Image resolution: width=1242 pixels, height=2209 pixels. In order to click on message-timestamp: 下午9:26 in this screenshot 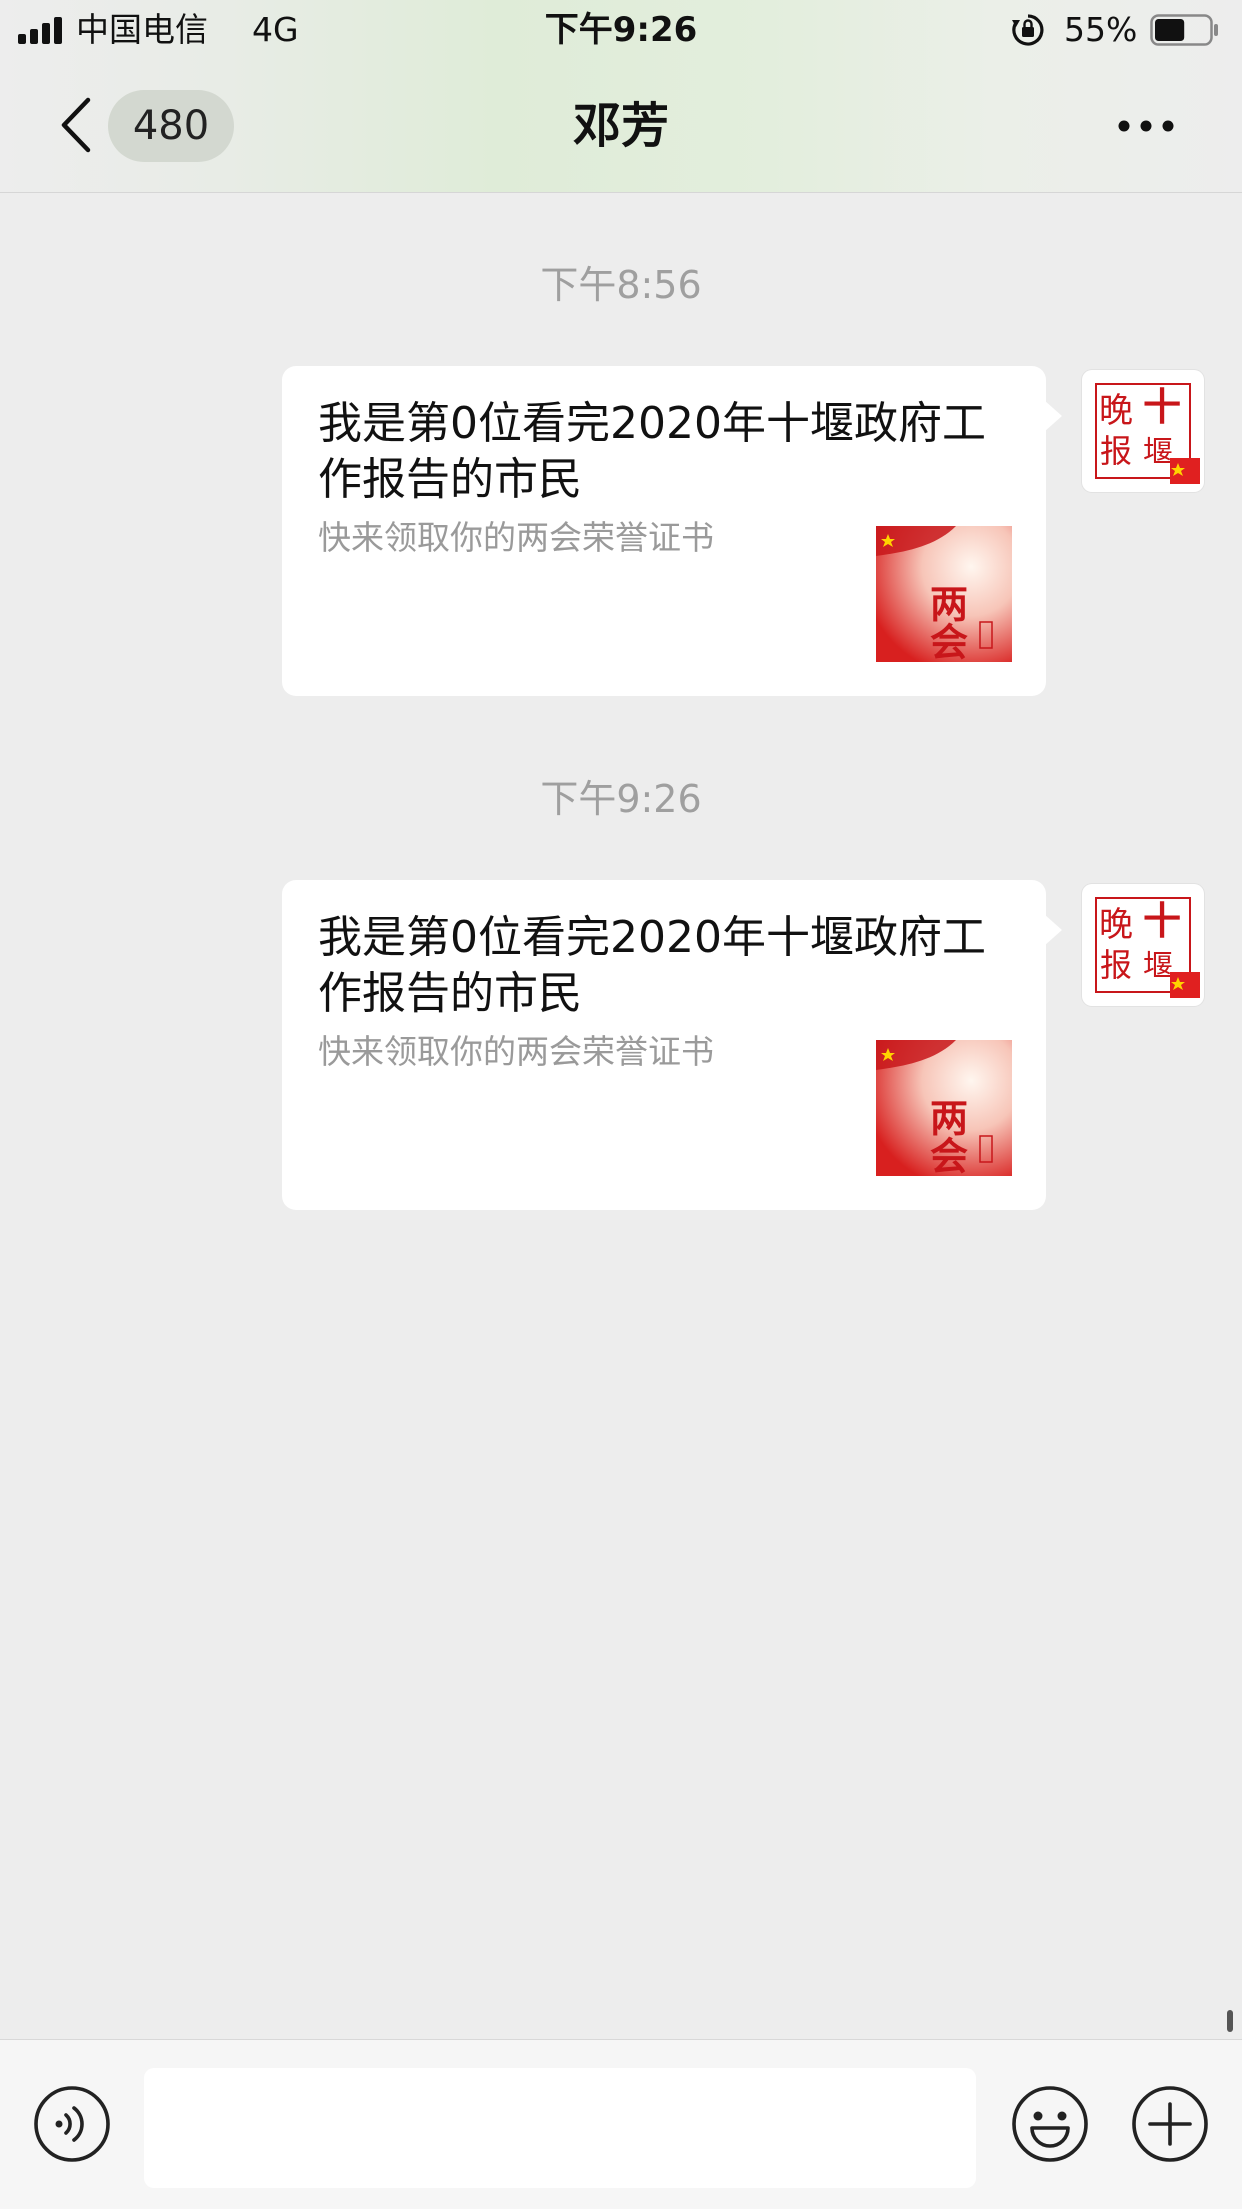, I will do `click(621, 799)`.